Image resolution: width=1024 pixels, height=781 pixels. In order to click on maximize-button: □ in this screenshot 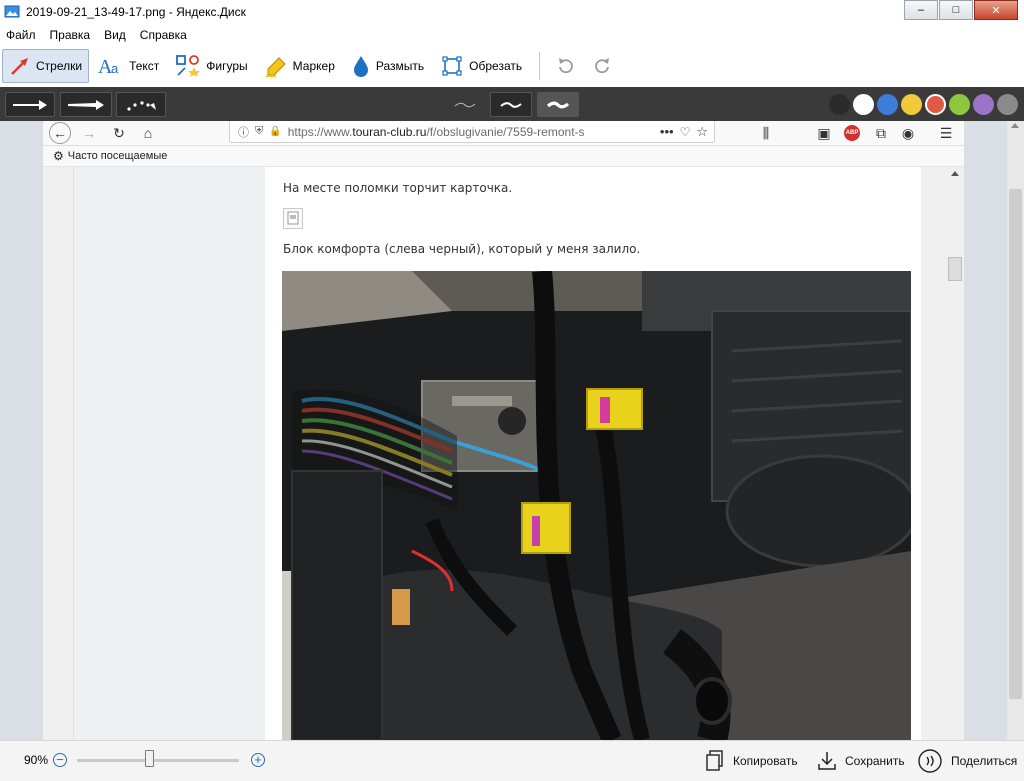, I will do `click(956, 10)`.